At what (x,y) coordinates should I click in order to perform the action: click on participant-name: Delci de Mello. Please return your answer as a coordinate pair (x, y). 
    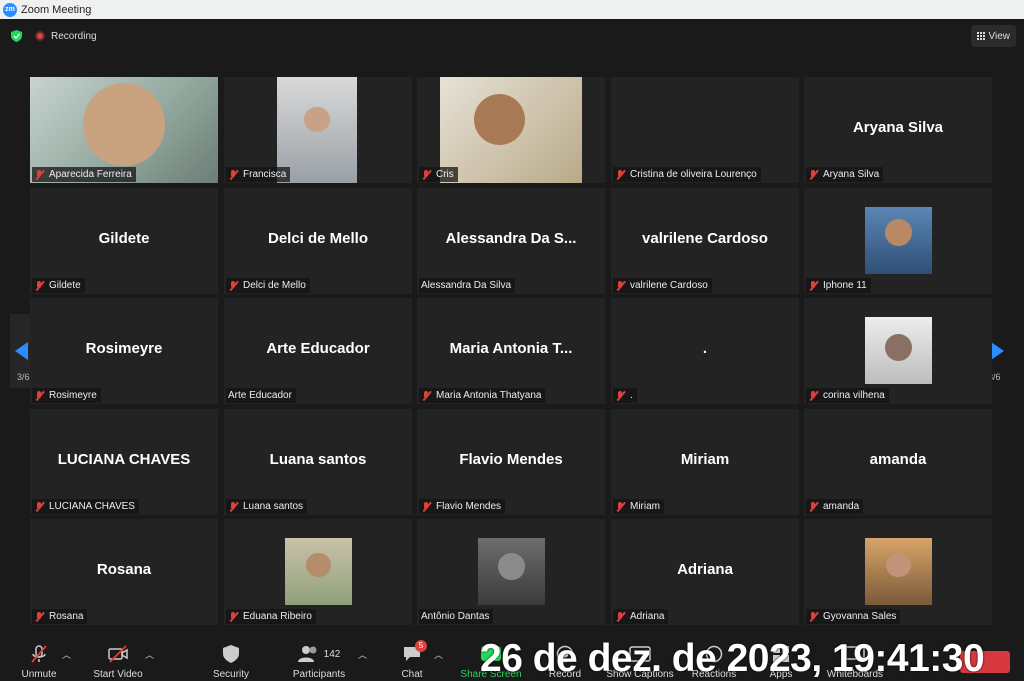
    Looking at the image, I should click on (274, 285).